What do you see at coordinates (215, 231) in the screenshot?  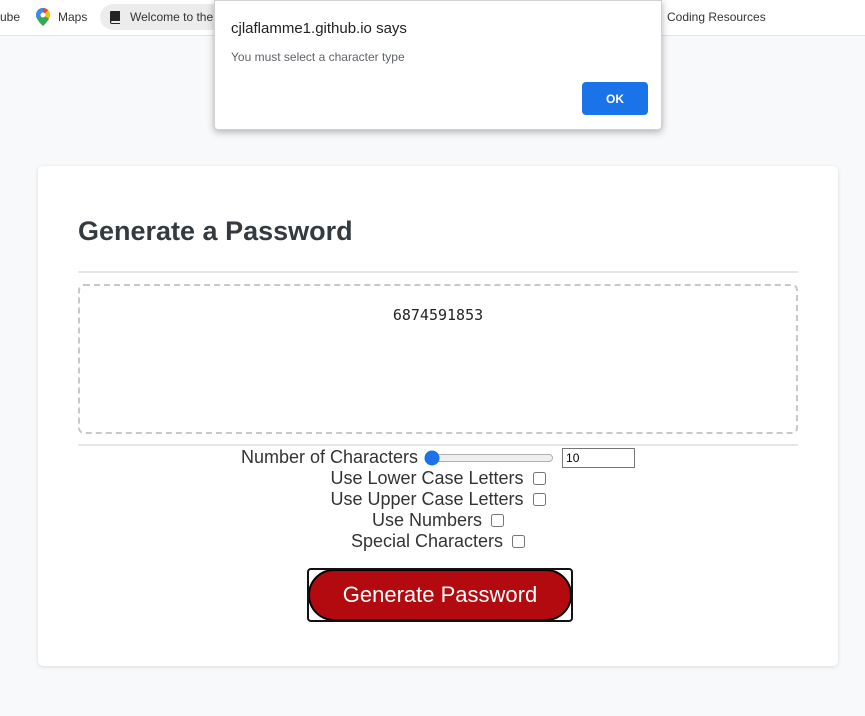 I see `page-title: Generate a Password` at bounding box center [215, 231].